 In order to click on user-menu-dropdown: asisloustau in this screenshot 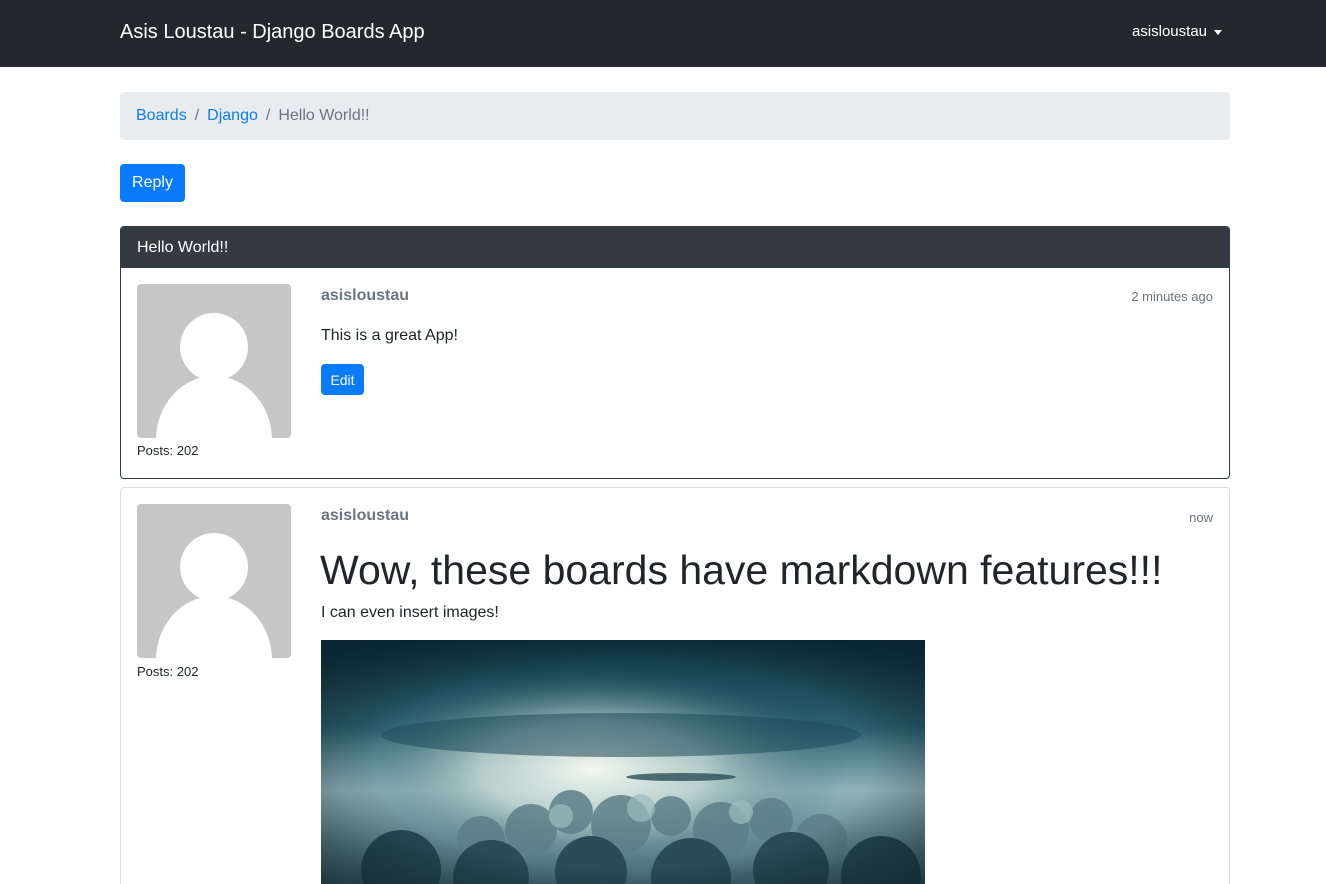, I will do `click(1177, 32)`.